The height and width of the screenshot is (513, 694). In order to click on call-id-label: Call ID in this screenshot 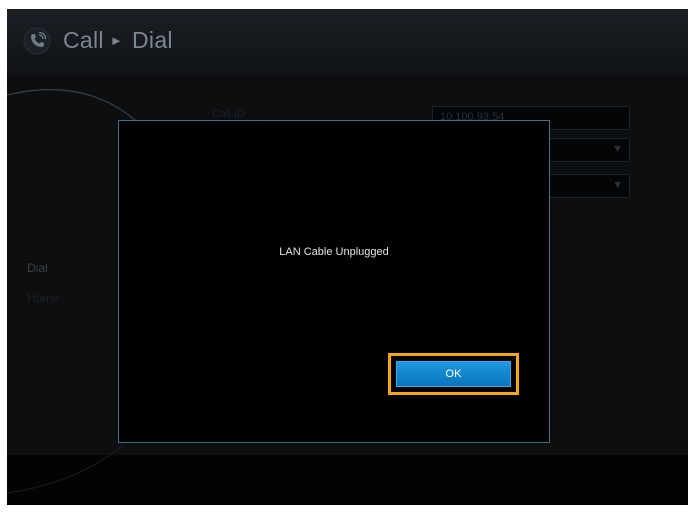, I will do `click(229, 114)`.